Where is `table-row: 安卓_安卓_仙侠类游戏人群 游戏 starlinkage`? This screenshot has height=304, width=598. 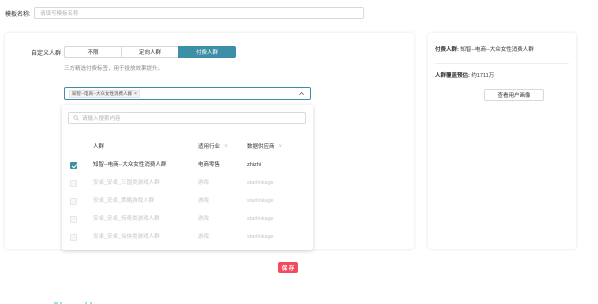
table-row: 安卓_安卓_仙侠类游戏人群 游戏 starlinkage is located at coordinates (187, 238).